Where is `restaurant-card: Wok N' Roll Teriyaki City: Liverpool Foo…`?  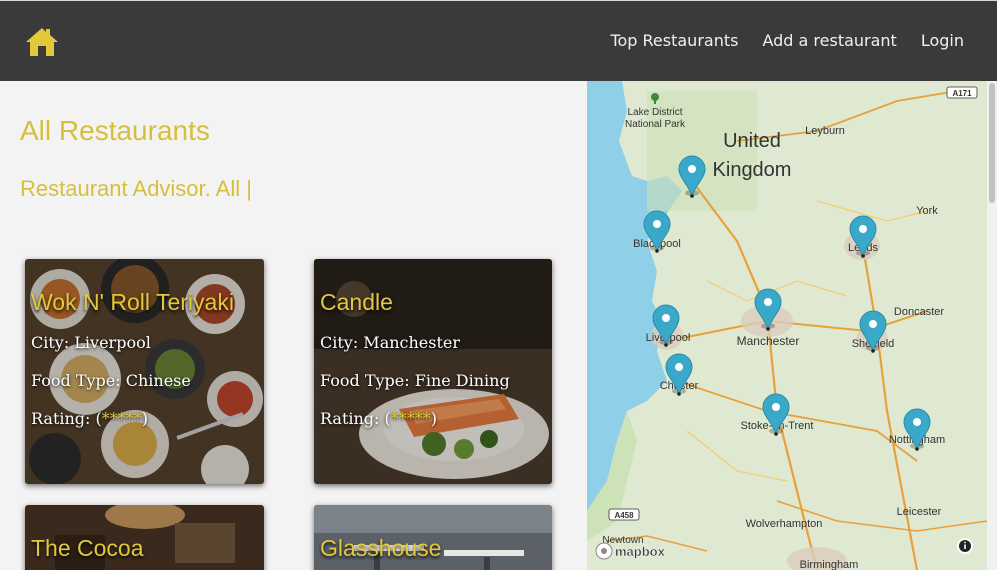 restaurant-card: Wok N' Roll Teriyaki City: Liverpool Foo… is located at coordinates (144, 371).